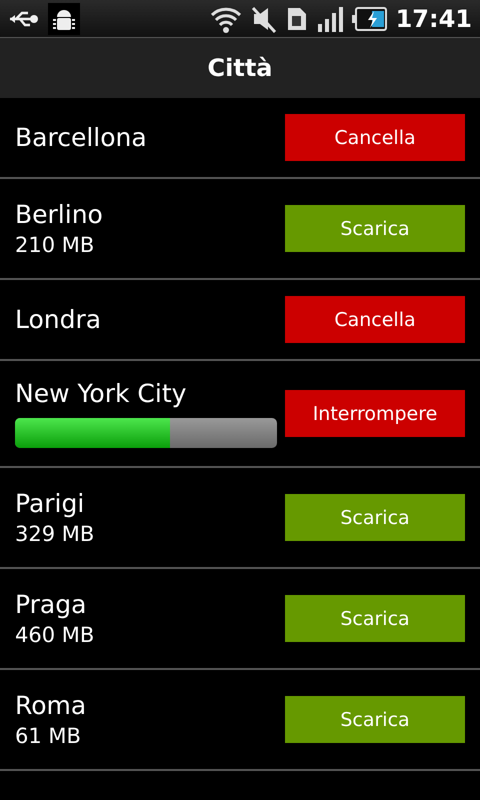 The height and width of the screenshot is (800, 480). Describe the element at coordinates (101, 393) in the screenshot. I see `city-name: New York City` at that location.